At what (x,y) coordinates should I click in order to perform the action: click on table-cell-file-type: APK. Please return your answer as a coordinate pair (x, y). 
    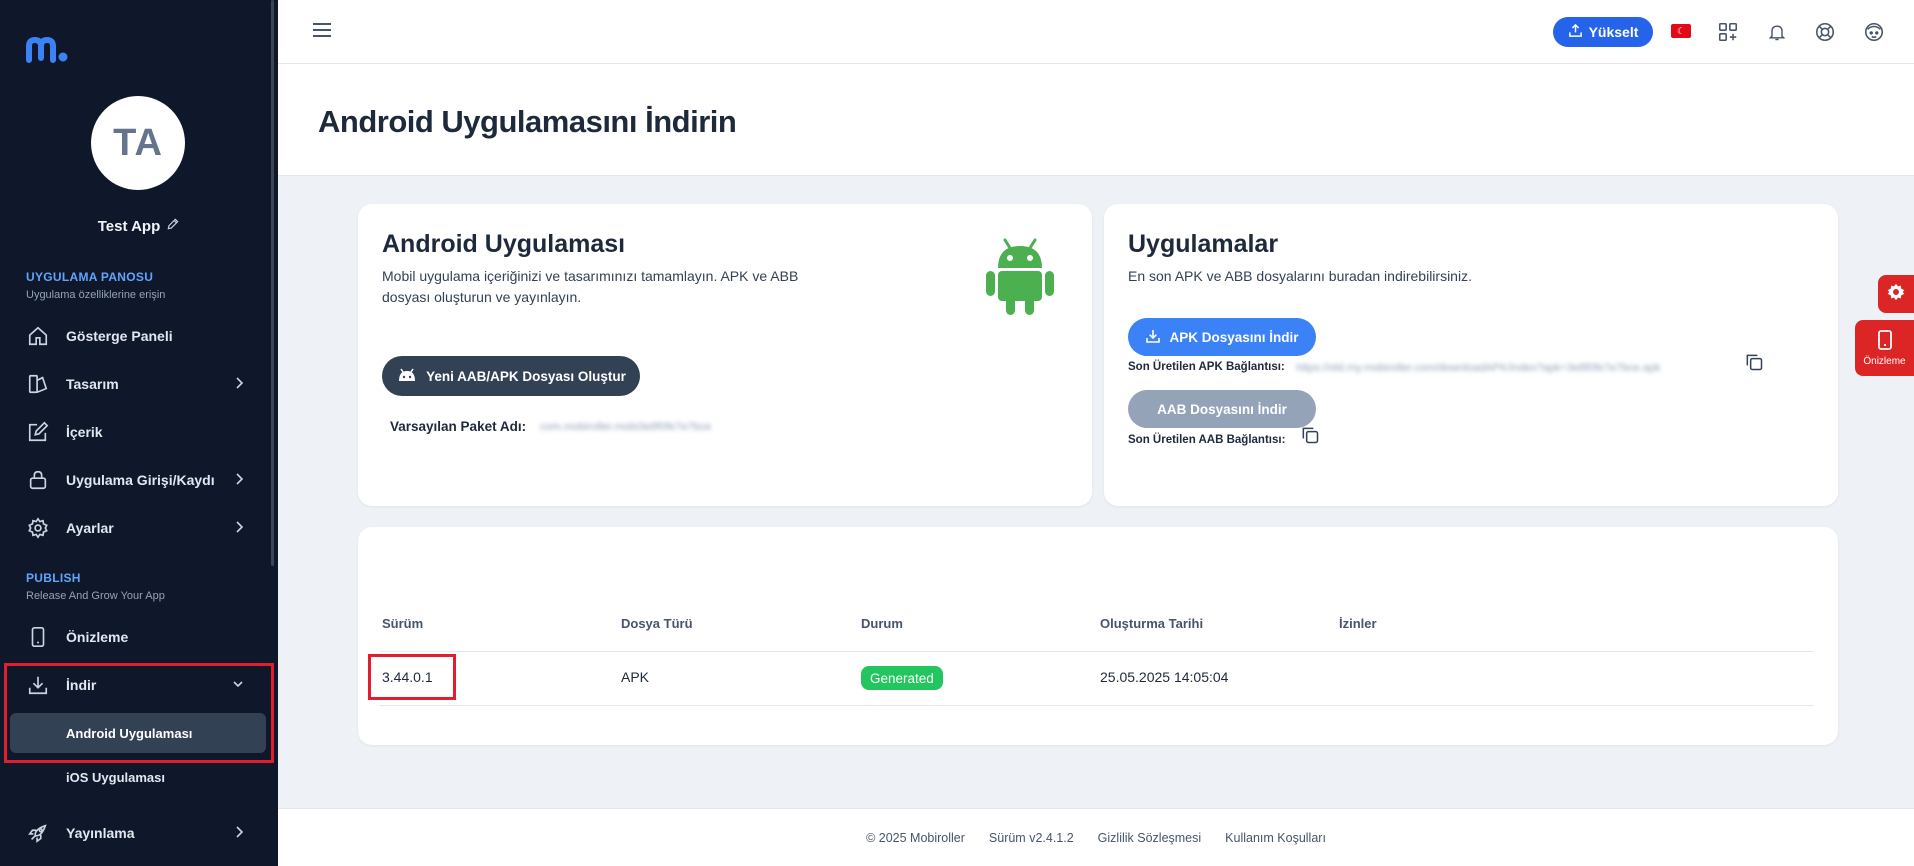
    Looking at the image, I should click on (635, 677).